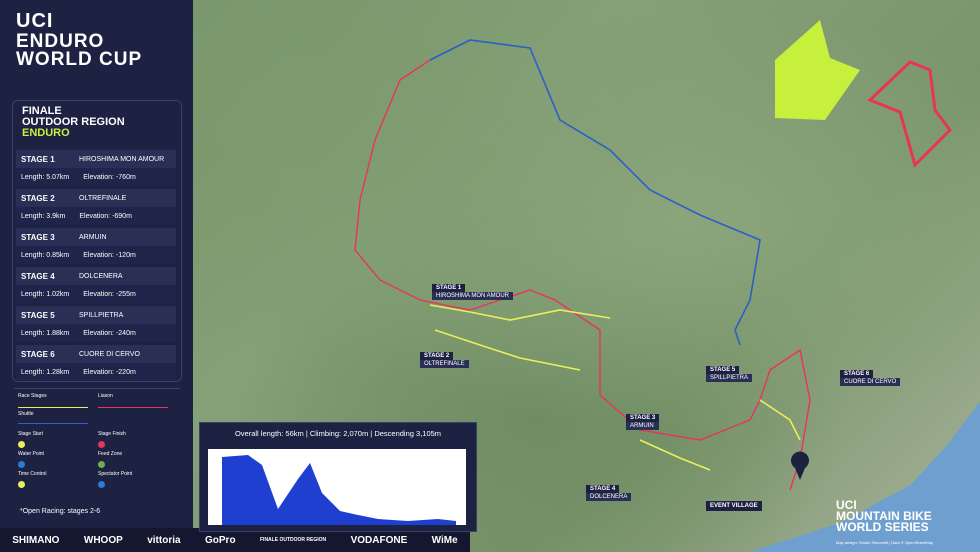 The width and height of the screenshot is (980, 552). Describe the element at coordinates (38, 198) in the screenshot. I see `stage-number: STAGE 2` at that location.